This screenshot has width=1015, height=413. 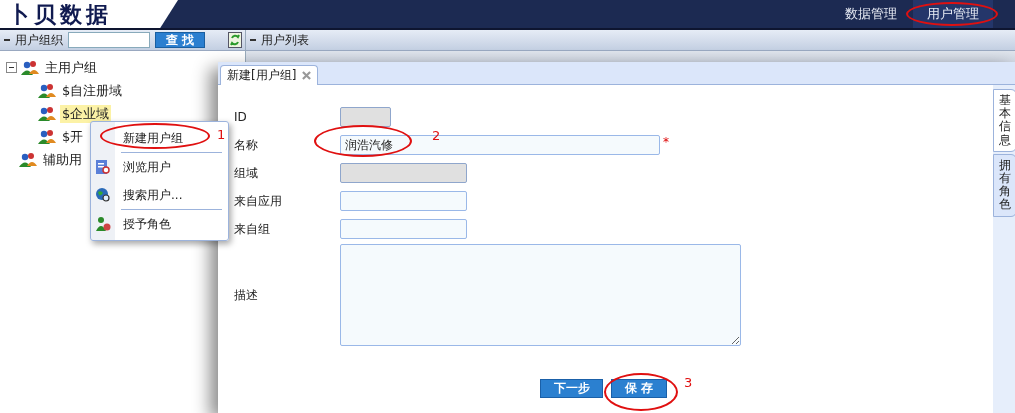 I want to click on tree-item: 辅助用, so click(x=62, y=159).